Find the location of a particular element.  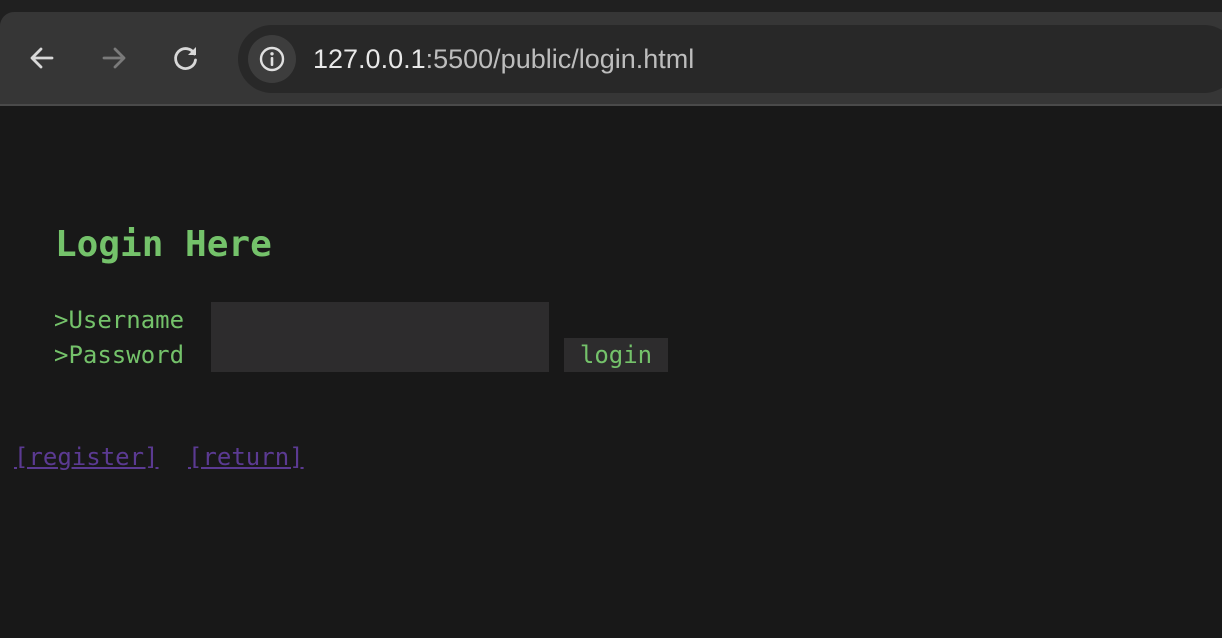

username-field is located at coordinates (380, 319).